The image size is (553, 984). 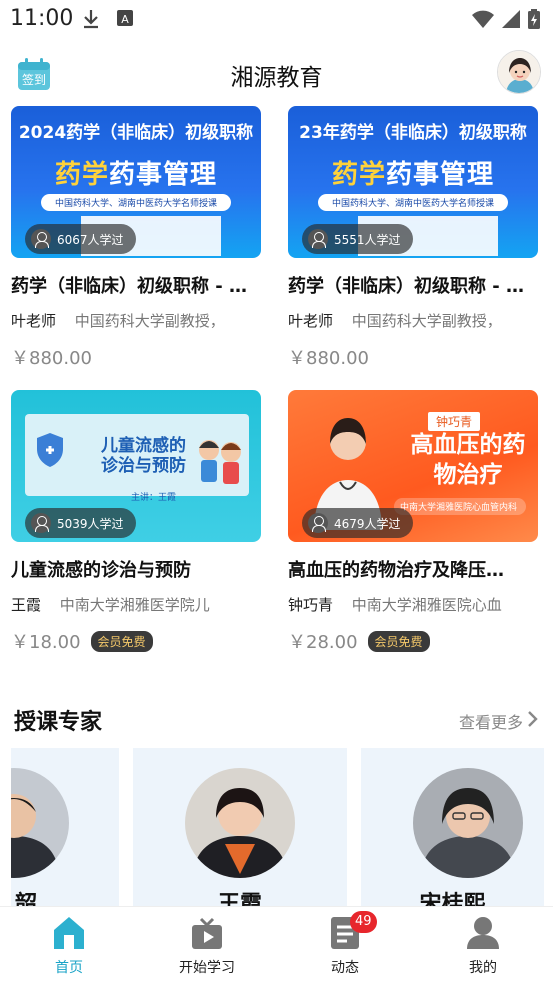 What do you see at coordinates (90, 239) in the screenshot?
I see `learners-count: 6067人学过` at bounding box center [90, 239].